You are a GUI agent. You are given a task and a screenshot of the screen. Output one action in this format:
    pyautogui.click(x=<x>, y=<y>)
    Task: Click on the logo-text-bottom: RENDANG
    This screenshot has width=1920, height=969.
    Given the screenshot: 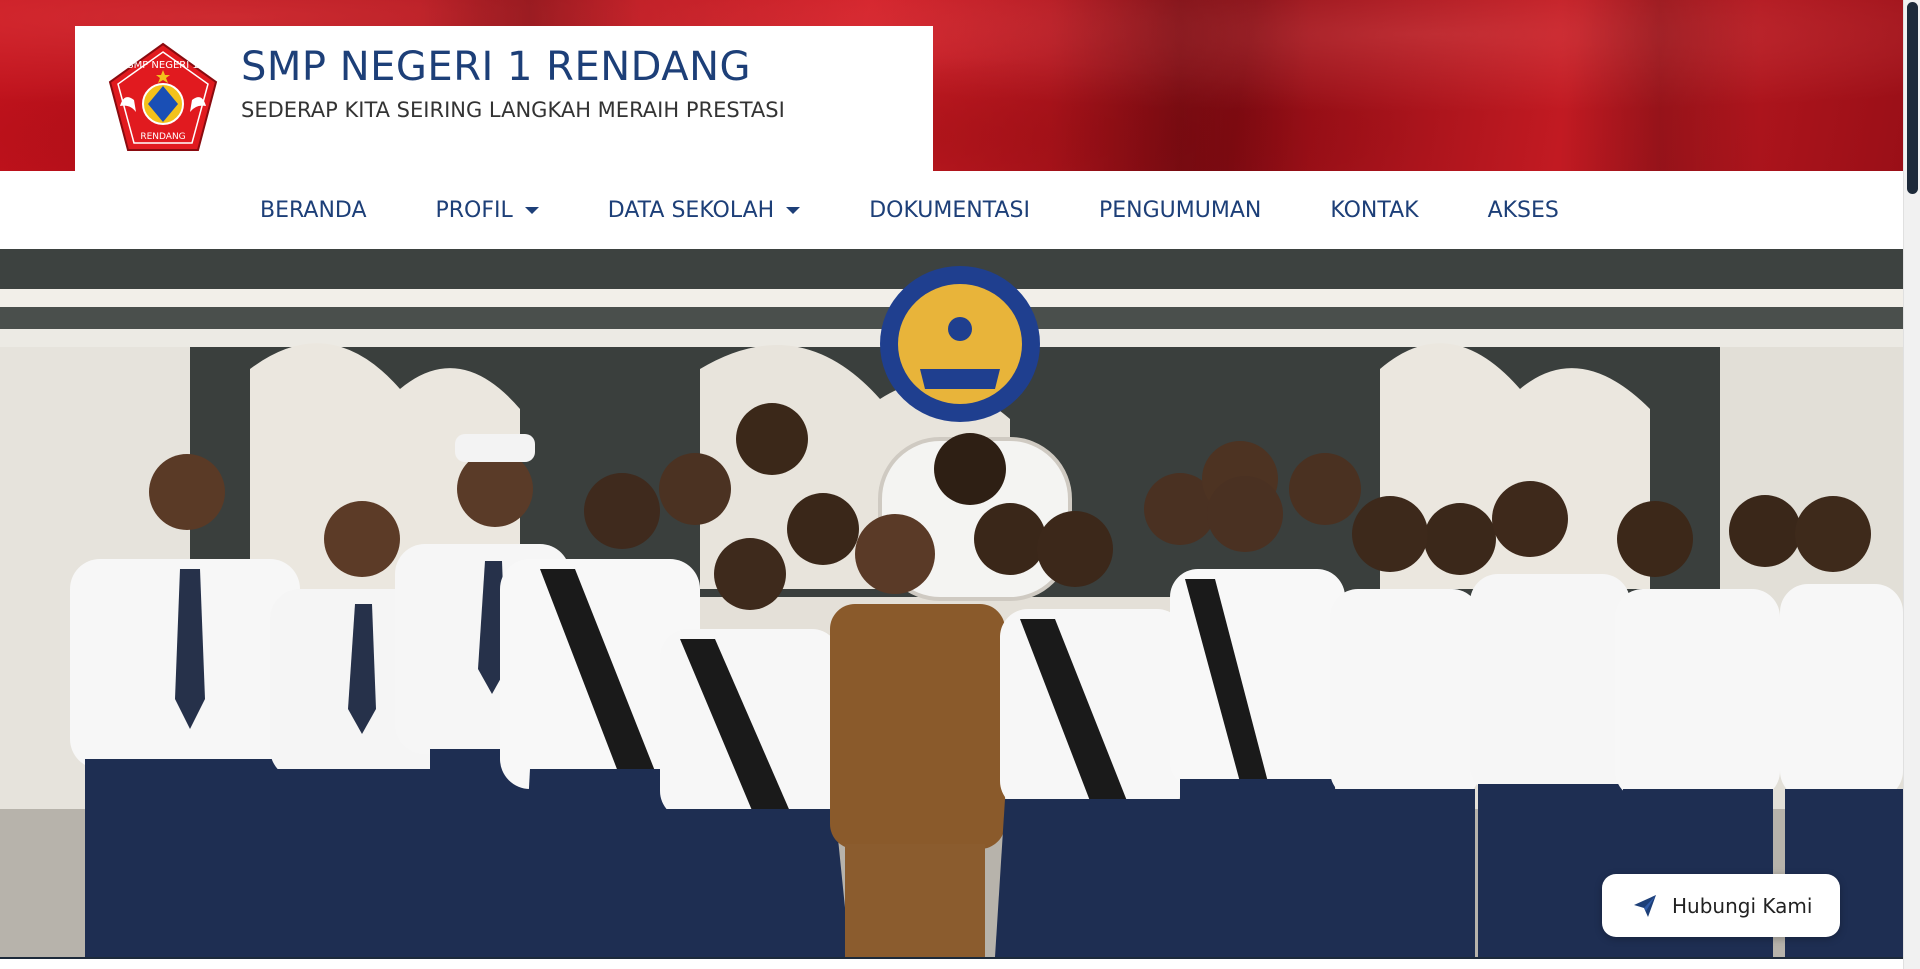 What is the action you would take?
    pyautogui.click(x=162, y=137)
    